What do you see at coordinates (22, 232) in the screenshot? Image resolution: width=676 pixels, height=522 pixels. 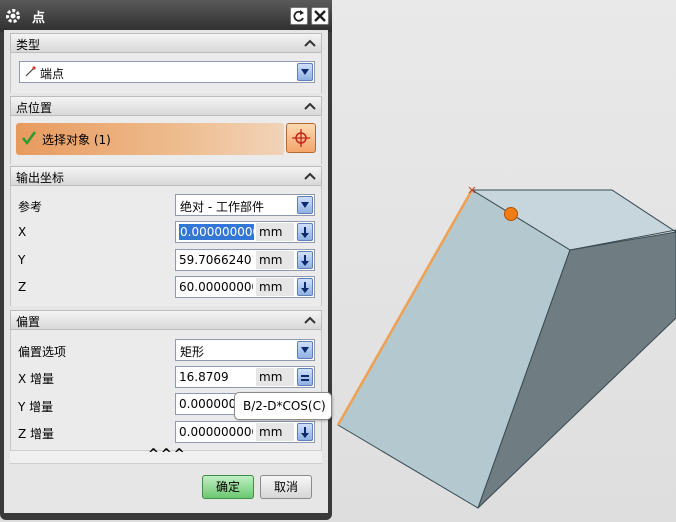 I see `x-label: X` at bounding box center [22, 232].